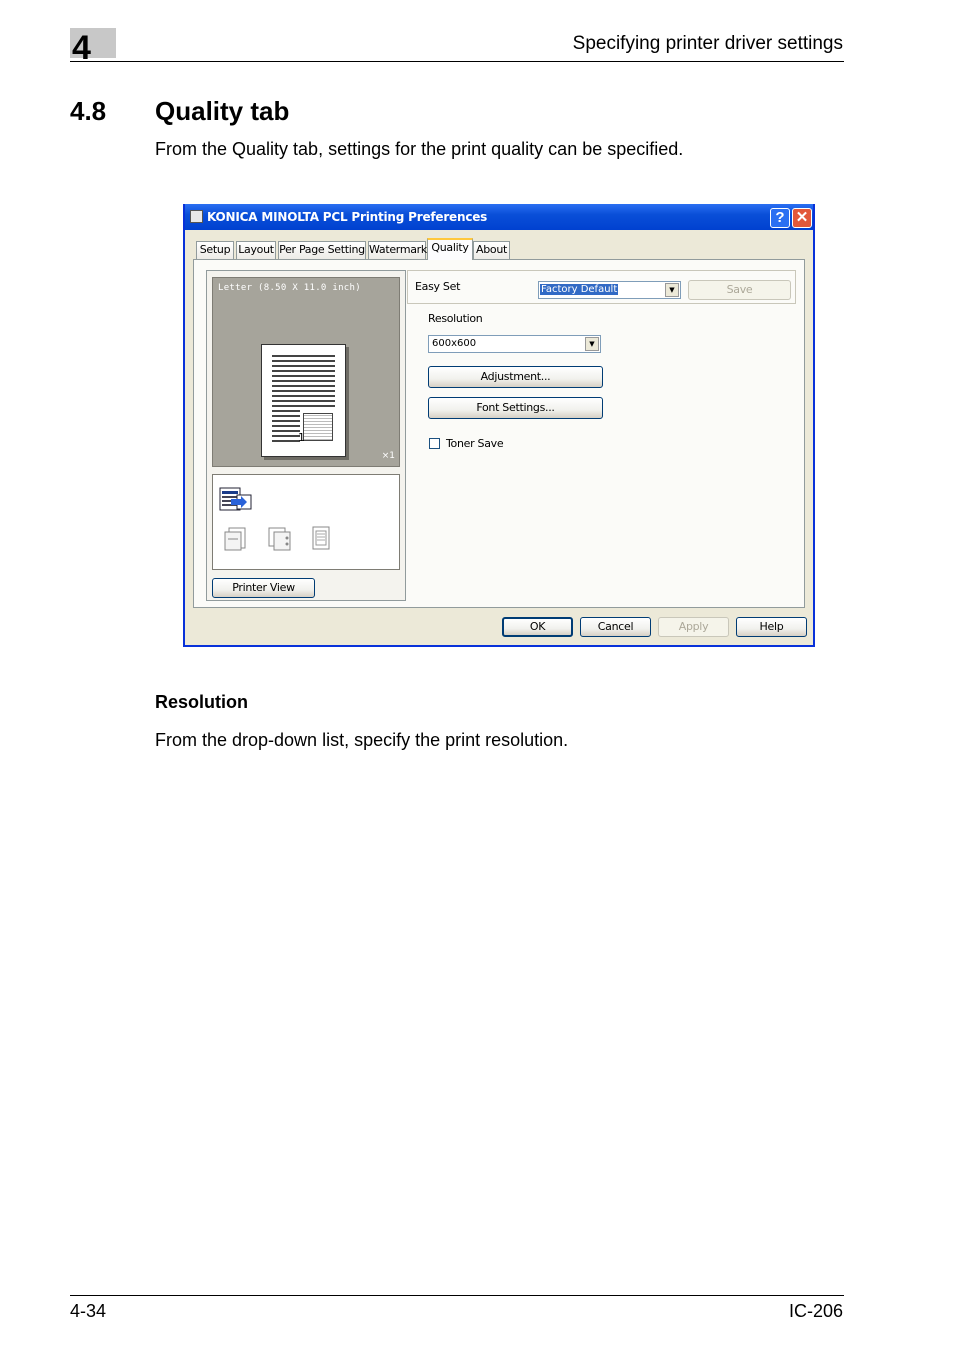  Describe the element at coordinates (455, 318) in the screenshot. I see `resolution-label: Resolution` at that location.